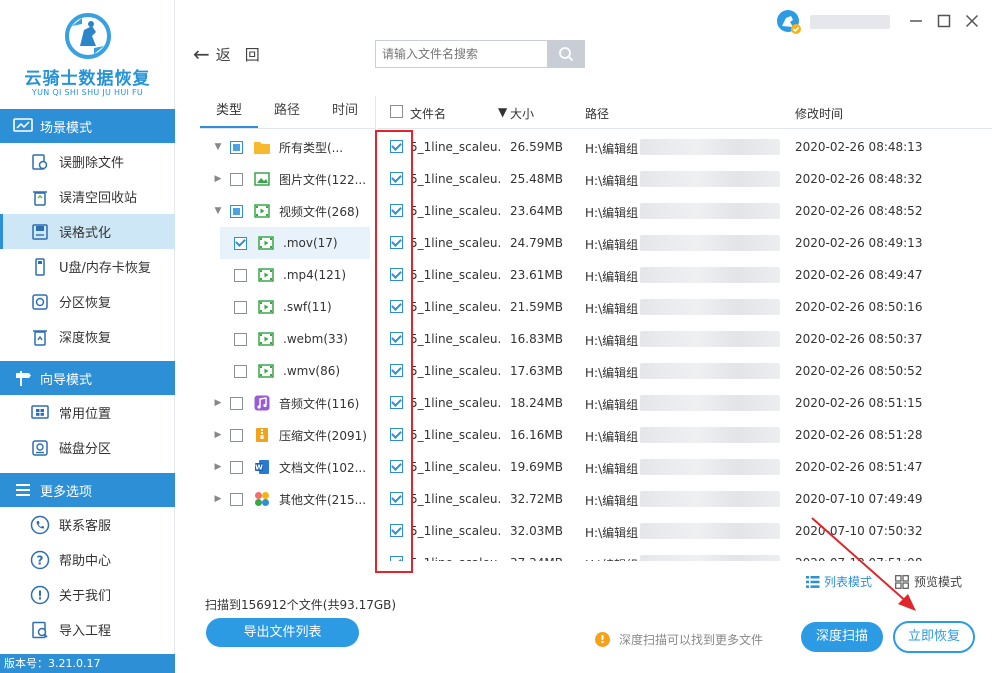 The image size is (1001, 673). I want to click on close-button, so click(972, 21).